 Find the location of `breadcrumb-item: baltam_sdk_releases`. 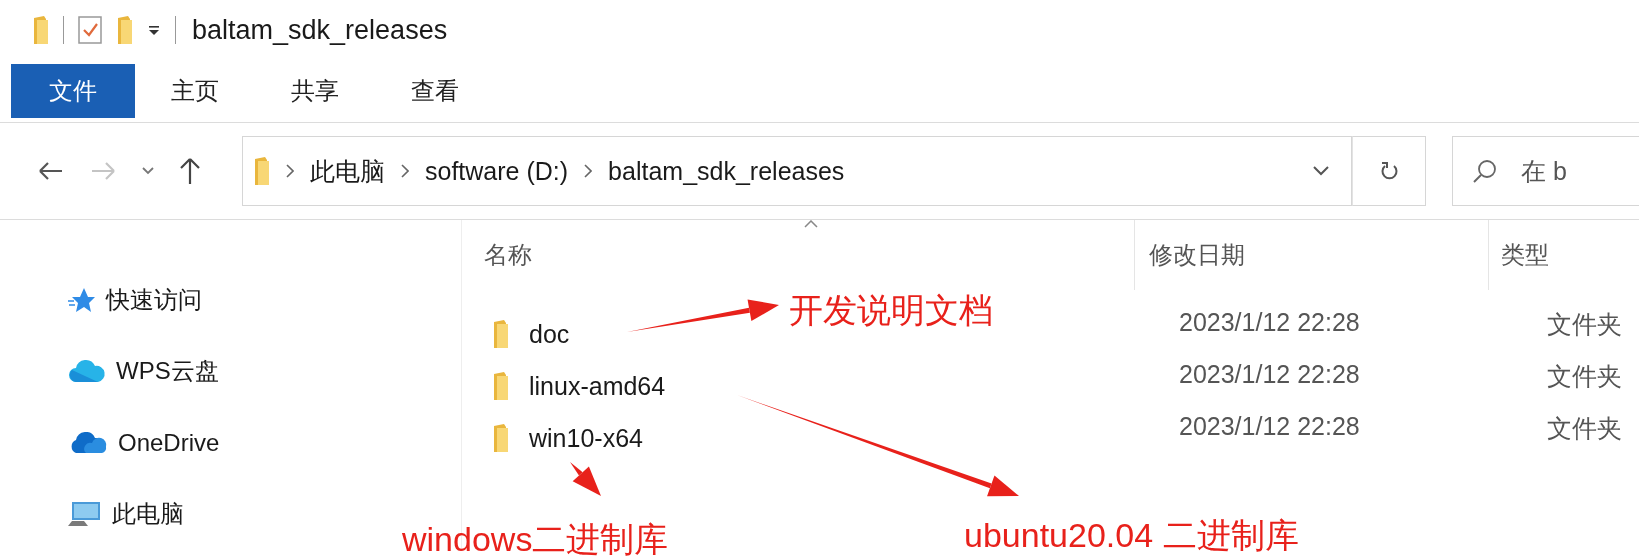

breadcrumb-item: baltam_sdk_releases is located at coordinates (726, 171).